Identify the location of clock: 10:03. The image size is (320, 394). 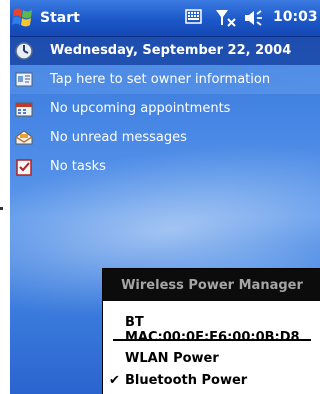
(295, 17).